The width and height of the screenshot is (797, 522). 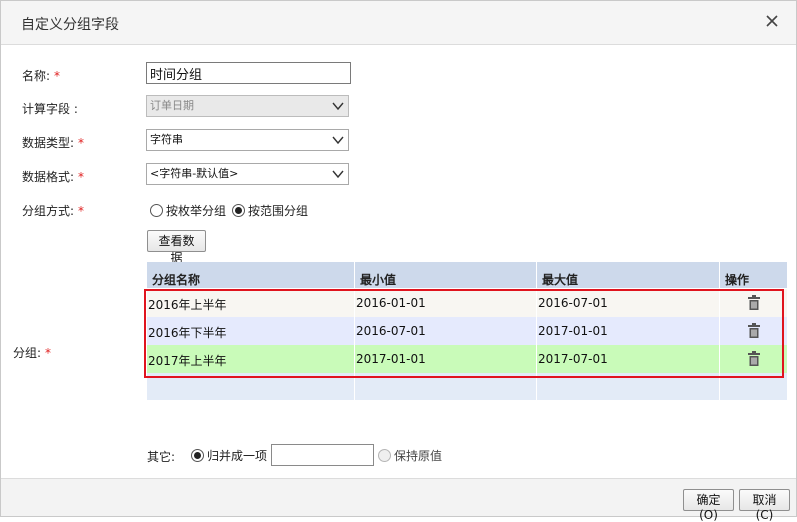 I want to click on column-header-action: 操作, so click(x=737, y=280).